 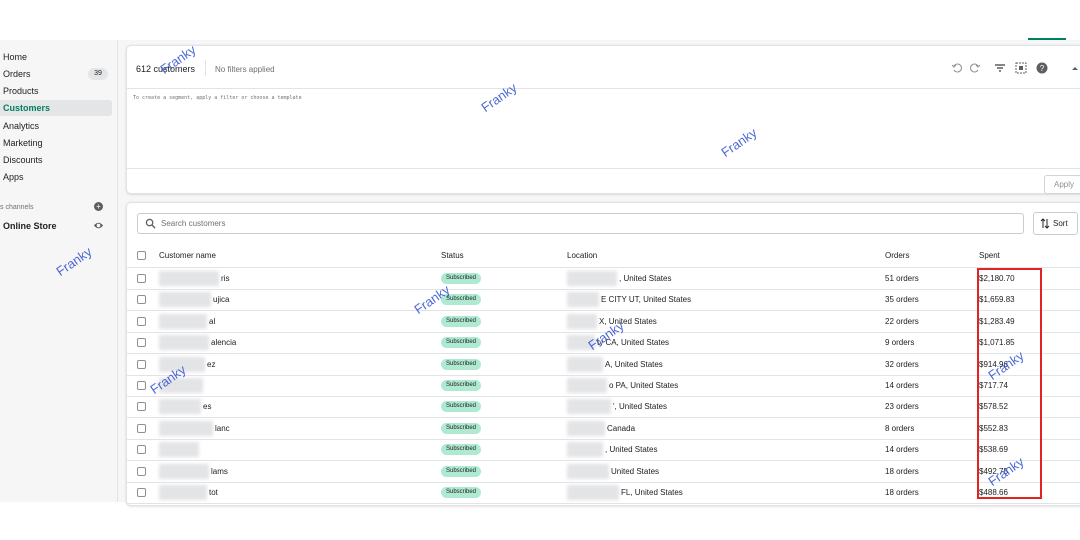 I want to click on customer-location: FL, United States, so click(x=652, y=492).